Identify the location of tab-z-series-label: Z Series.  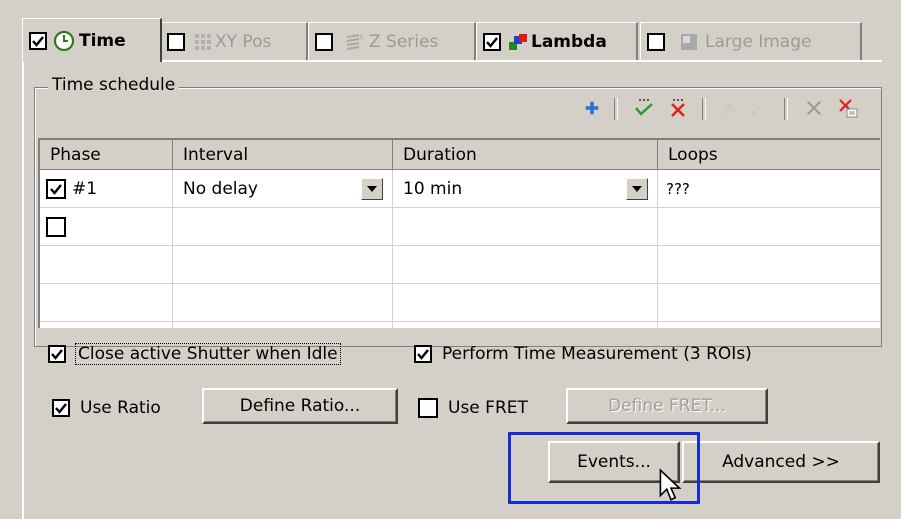
(404, 41).